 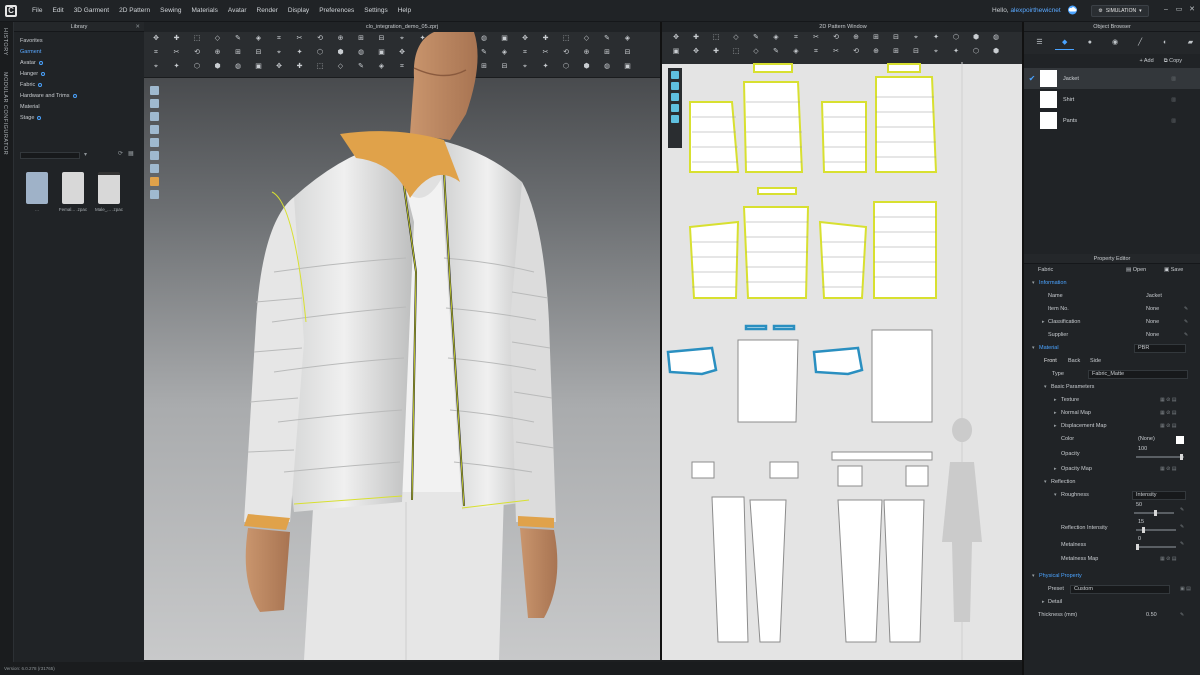 What do you see at coordinates (73, 195) in the screenshot?
I see `library-thumbnail: Femal... .zpac` at bounding box center [73, 195].